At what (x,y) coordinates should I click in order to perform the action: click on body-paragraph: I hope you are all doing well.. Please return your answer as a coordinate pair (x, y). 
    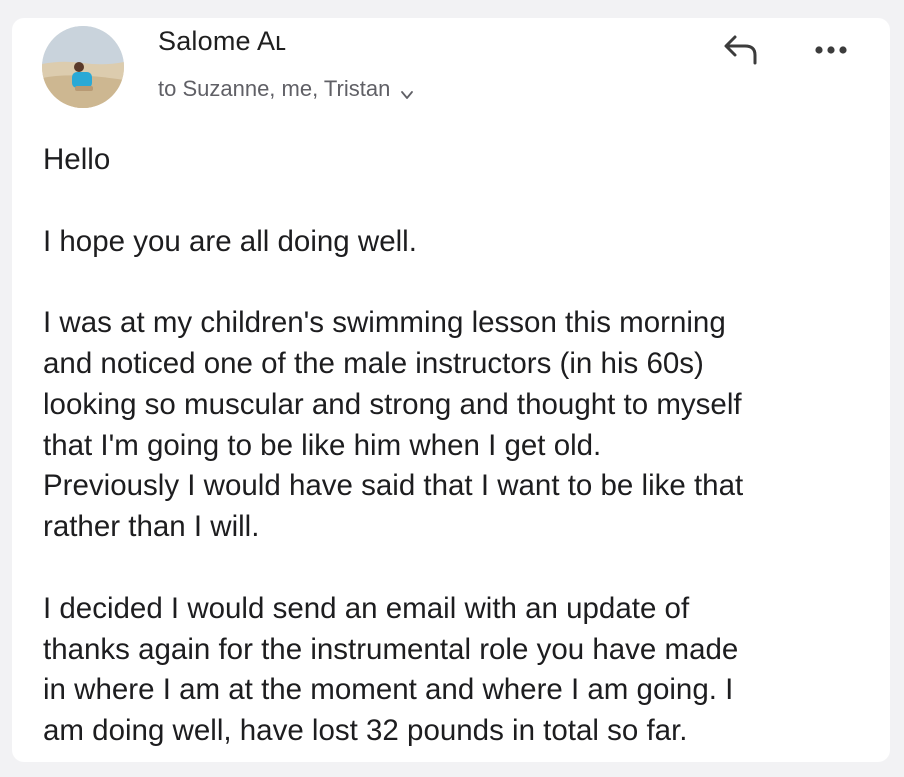
    Looking at the image, I should click on (230, 241).